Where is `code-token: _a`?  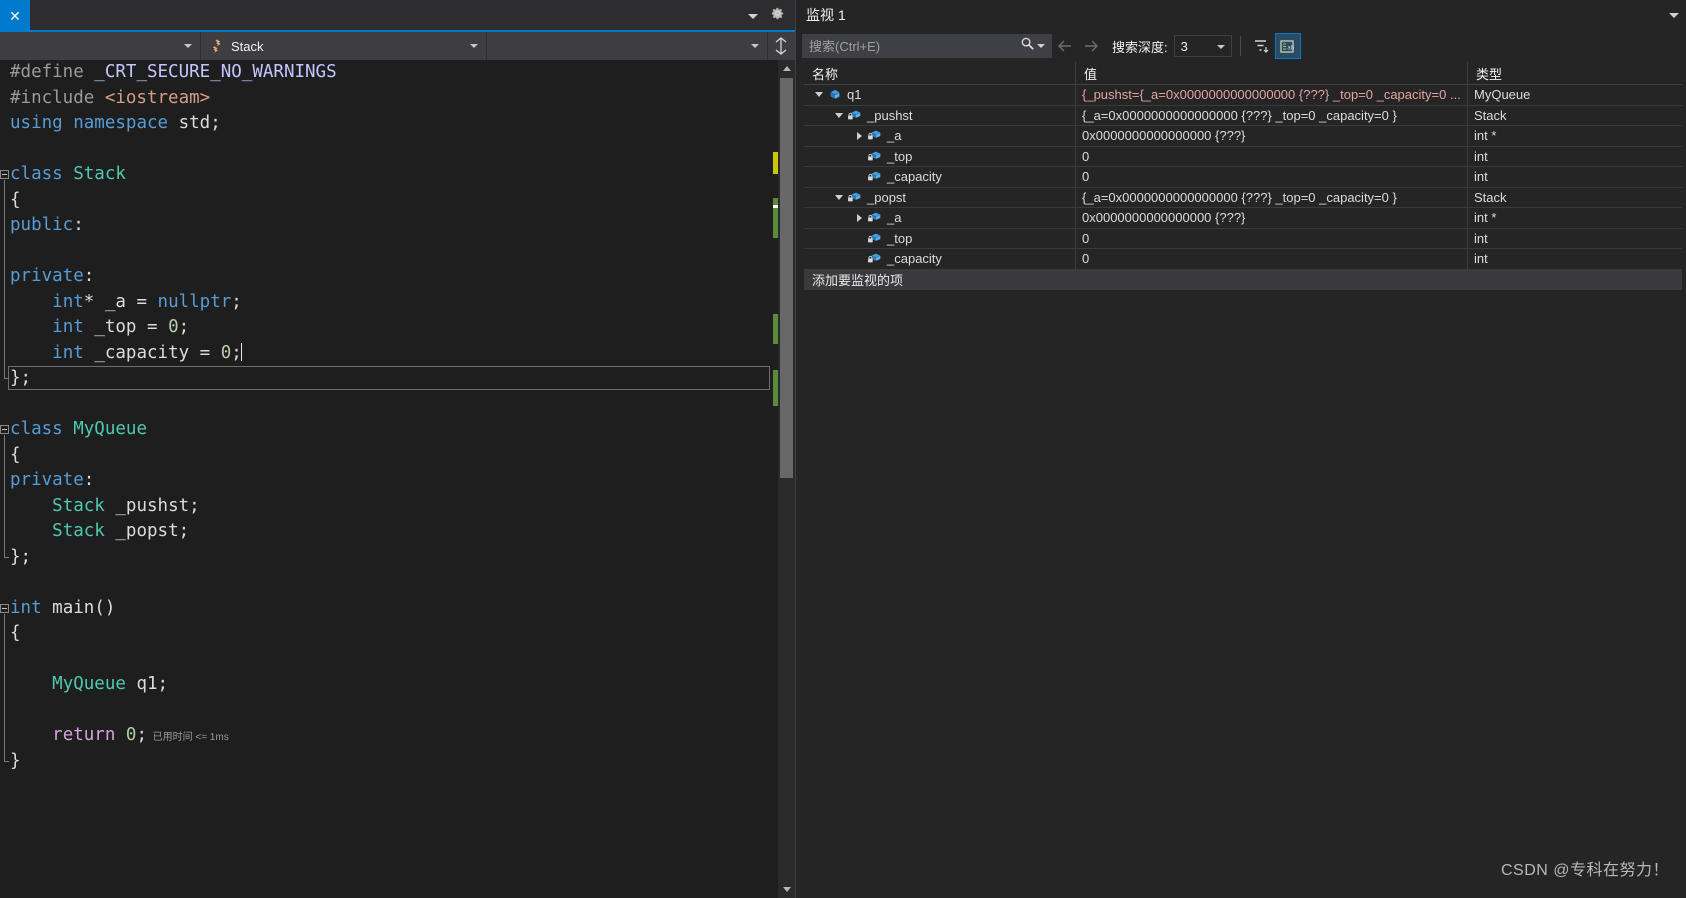
code-token: _a is located at coordinates (115, 301).